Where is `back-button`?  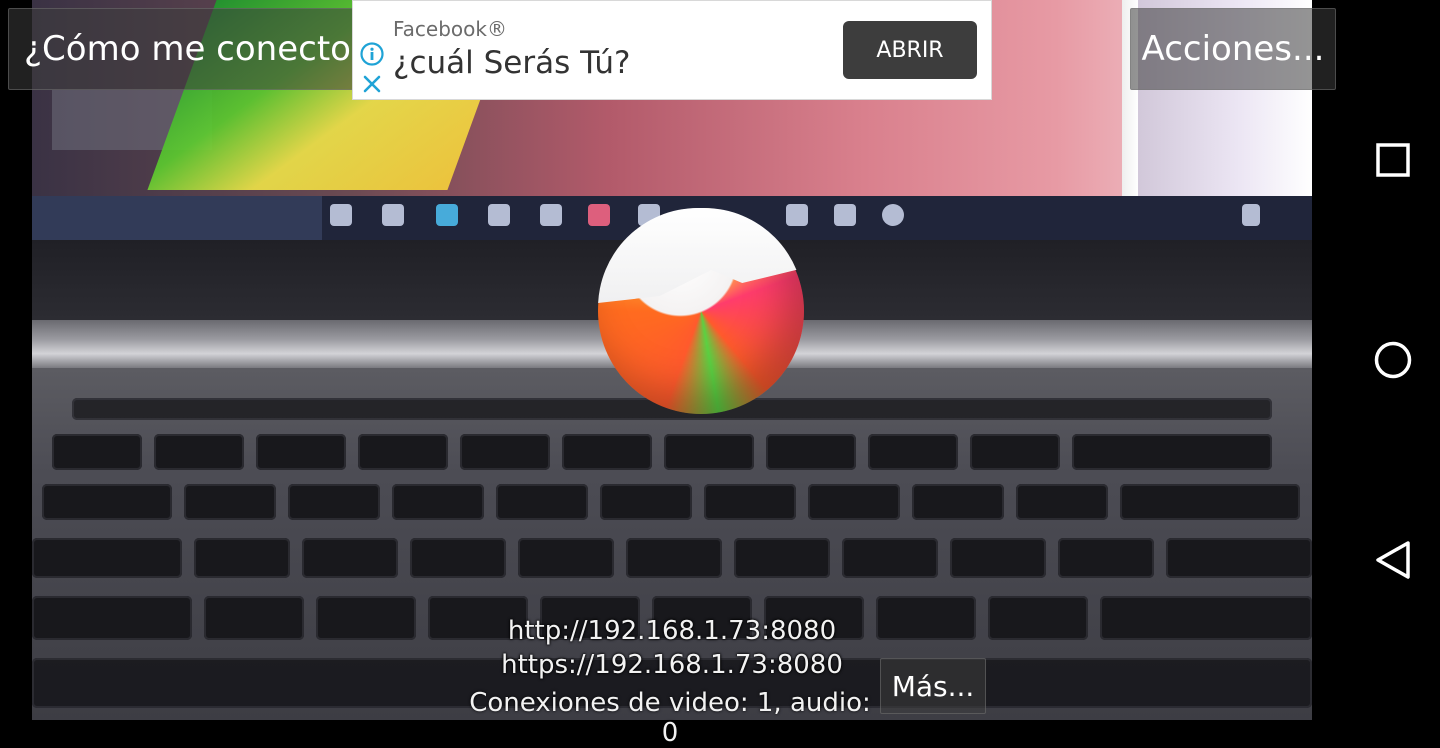 back-button is located at coordinates (1393, 560).